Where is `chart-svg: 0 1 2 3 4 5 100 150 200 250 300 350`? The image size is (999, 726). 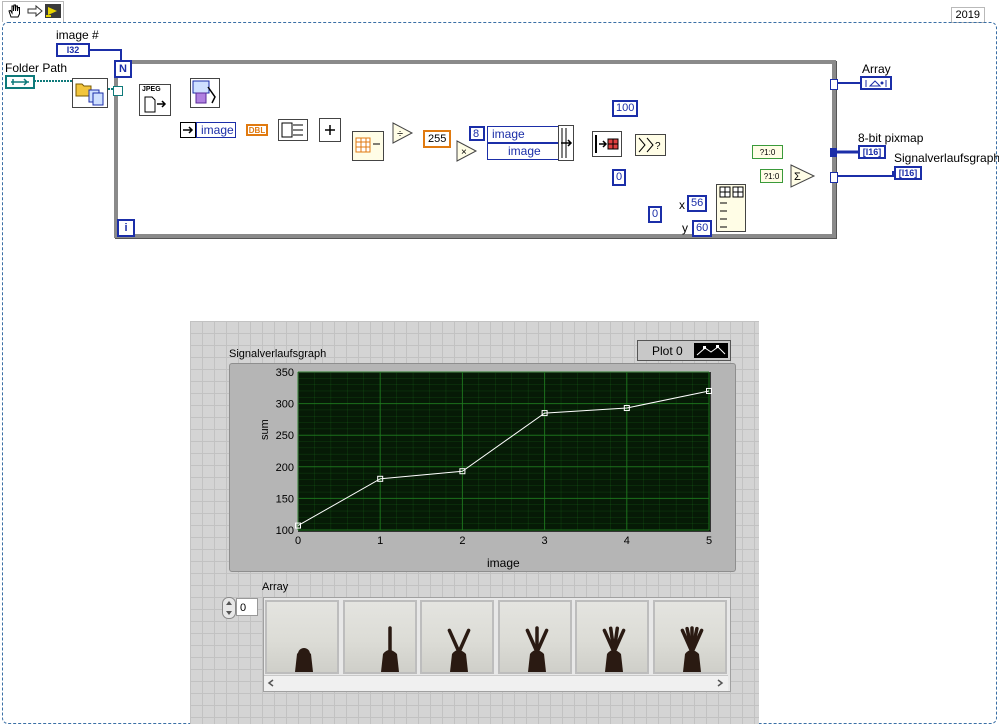
chart-svg: 0 1 2 3 4 5 100 150 200 250 300 350 is located at coordinates (494, 457).